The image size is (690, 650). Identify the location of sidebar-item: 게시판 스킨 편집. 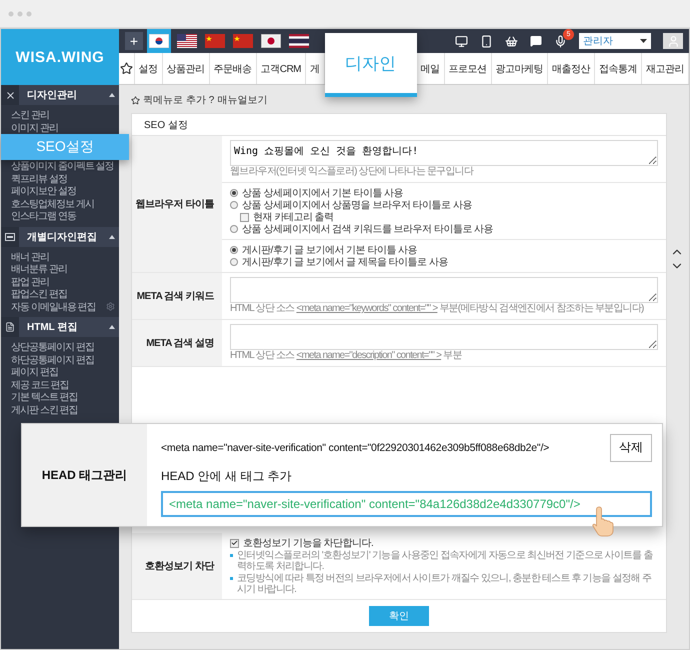
(60, 410).